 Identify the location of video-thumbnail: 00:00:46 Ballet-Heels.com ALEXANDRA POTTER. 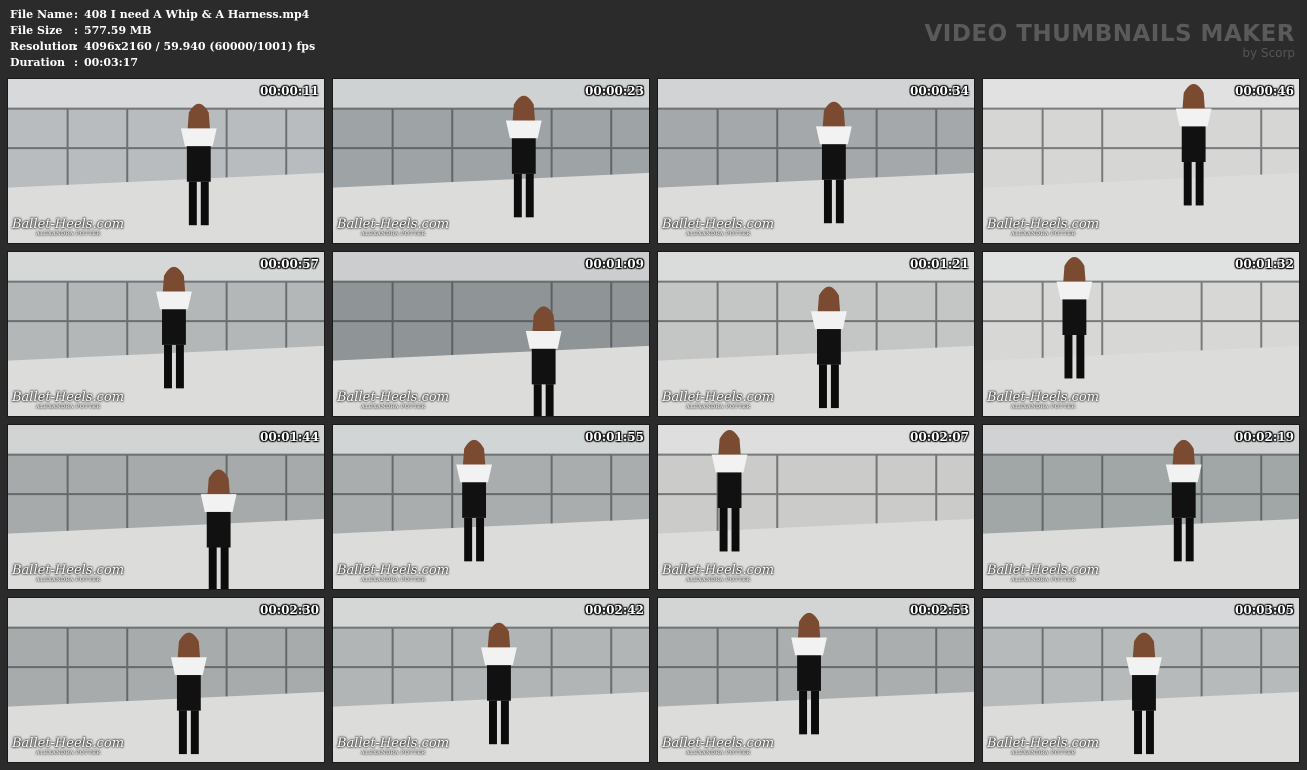
(1141, 161).